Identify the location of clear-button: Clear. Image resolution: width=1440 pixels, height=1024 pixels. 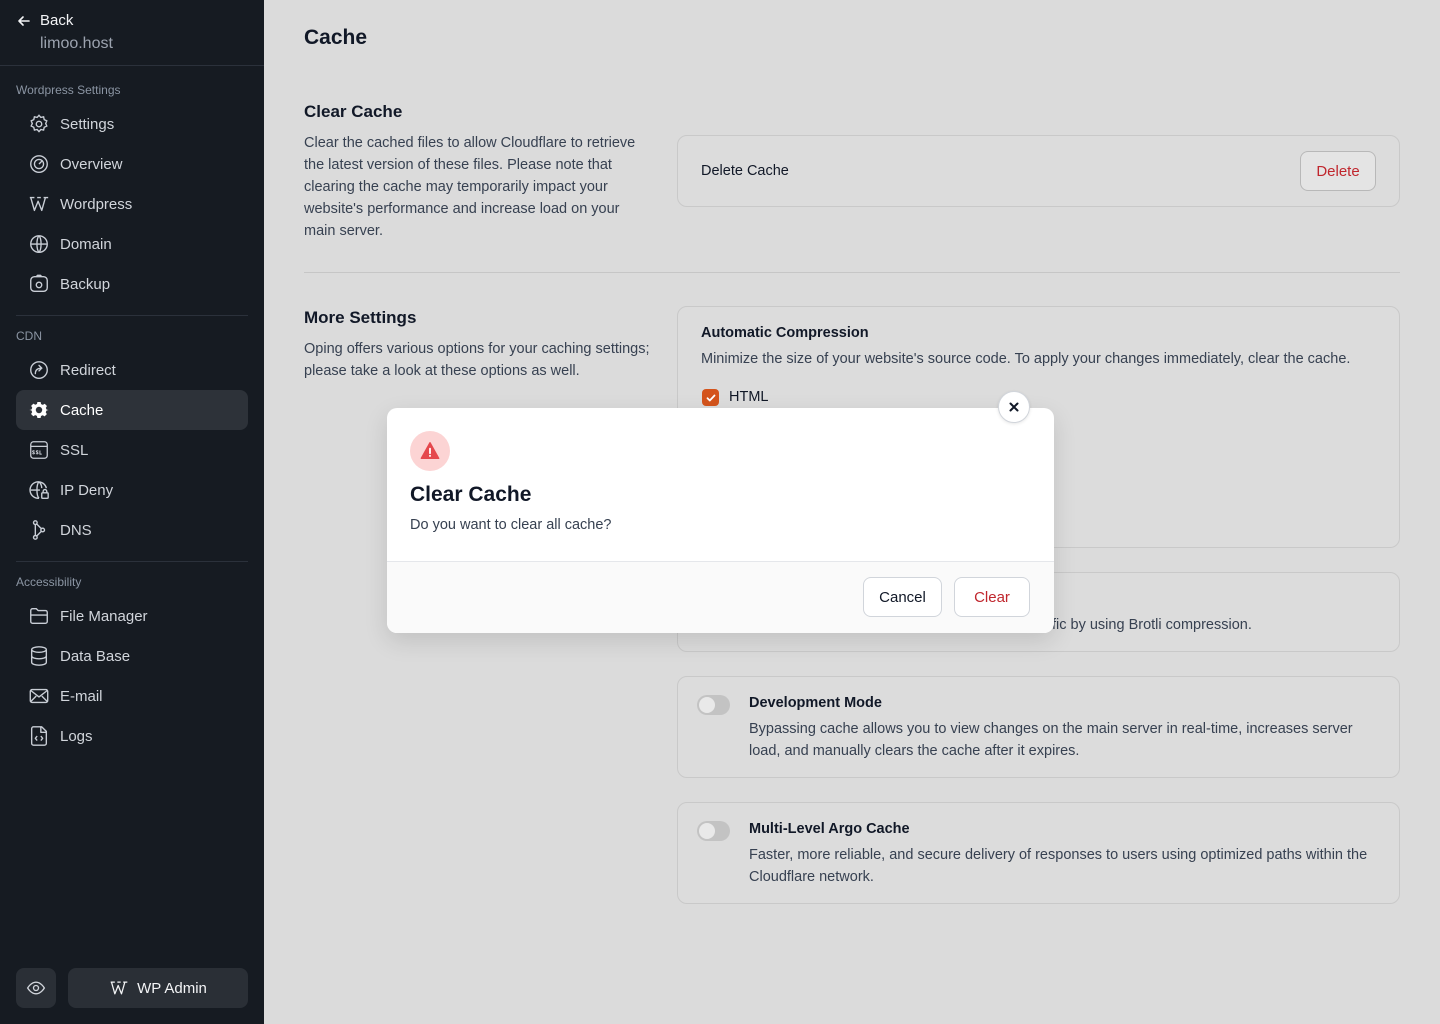
(992, 597).